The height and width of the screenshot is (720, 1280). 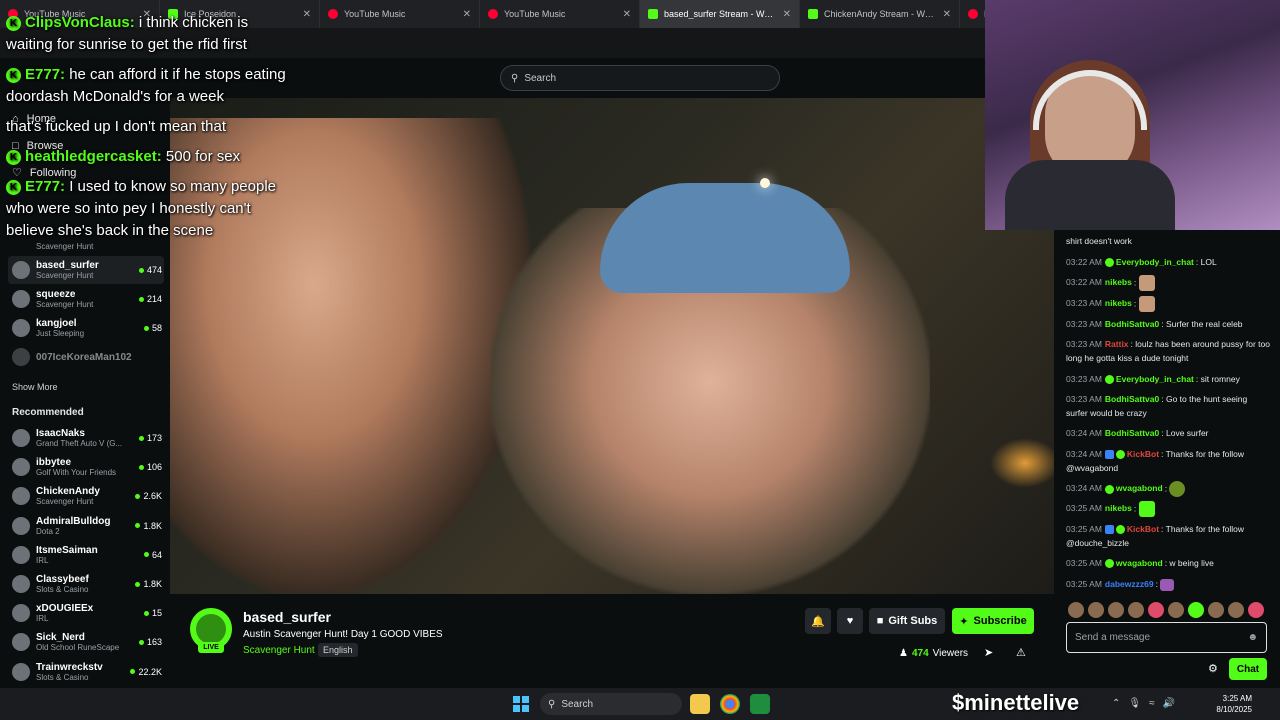 What do you see at coordinates (1117, 344) in the screenshot?
I see `chat-username: Rattix` at bounding box center [1117, 344].